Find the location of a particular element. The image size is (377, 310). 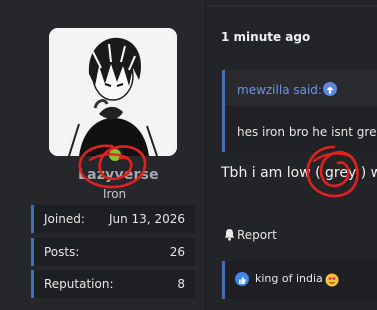

stat-label: Posts: is located at coordinates (62, 252).